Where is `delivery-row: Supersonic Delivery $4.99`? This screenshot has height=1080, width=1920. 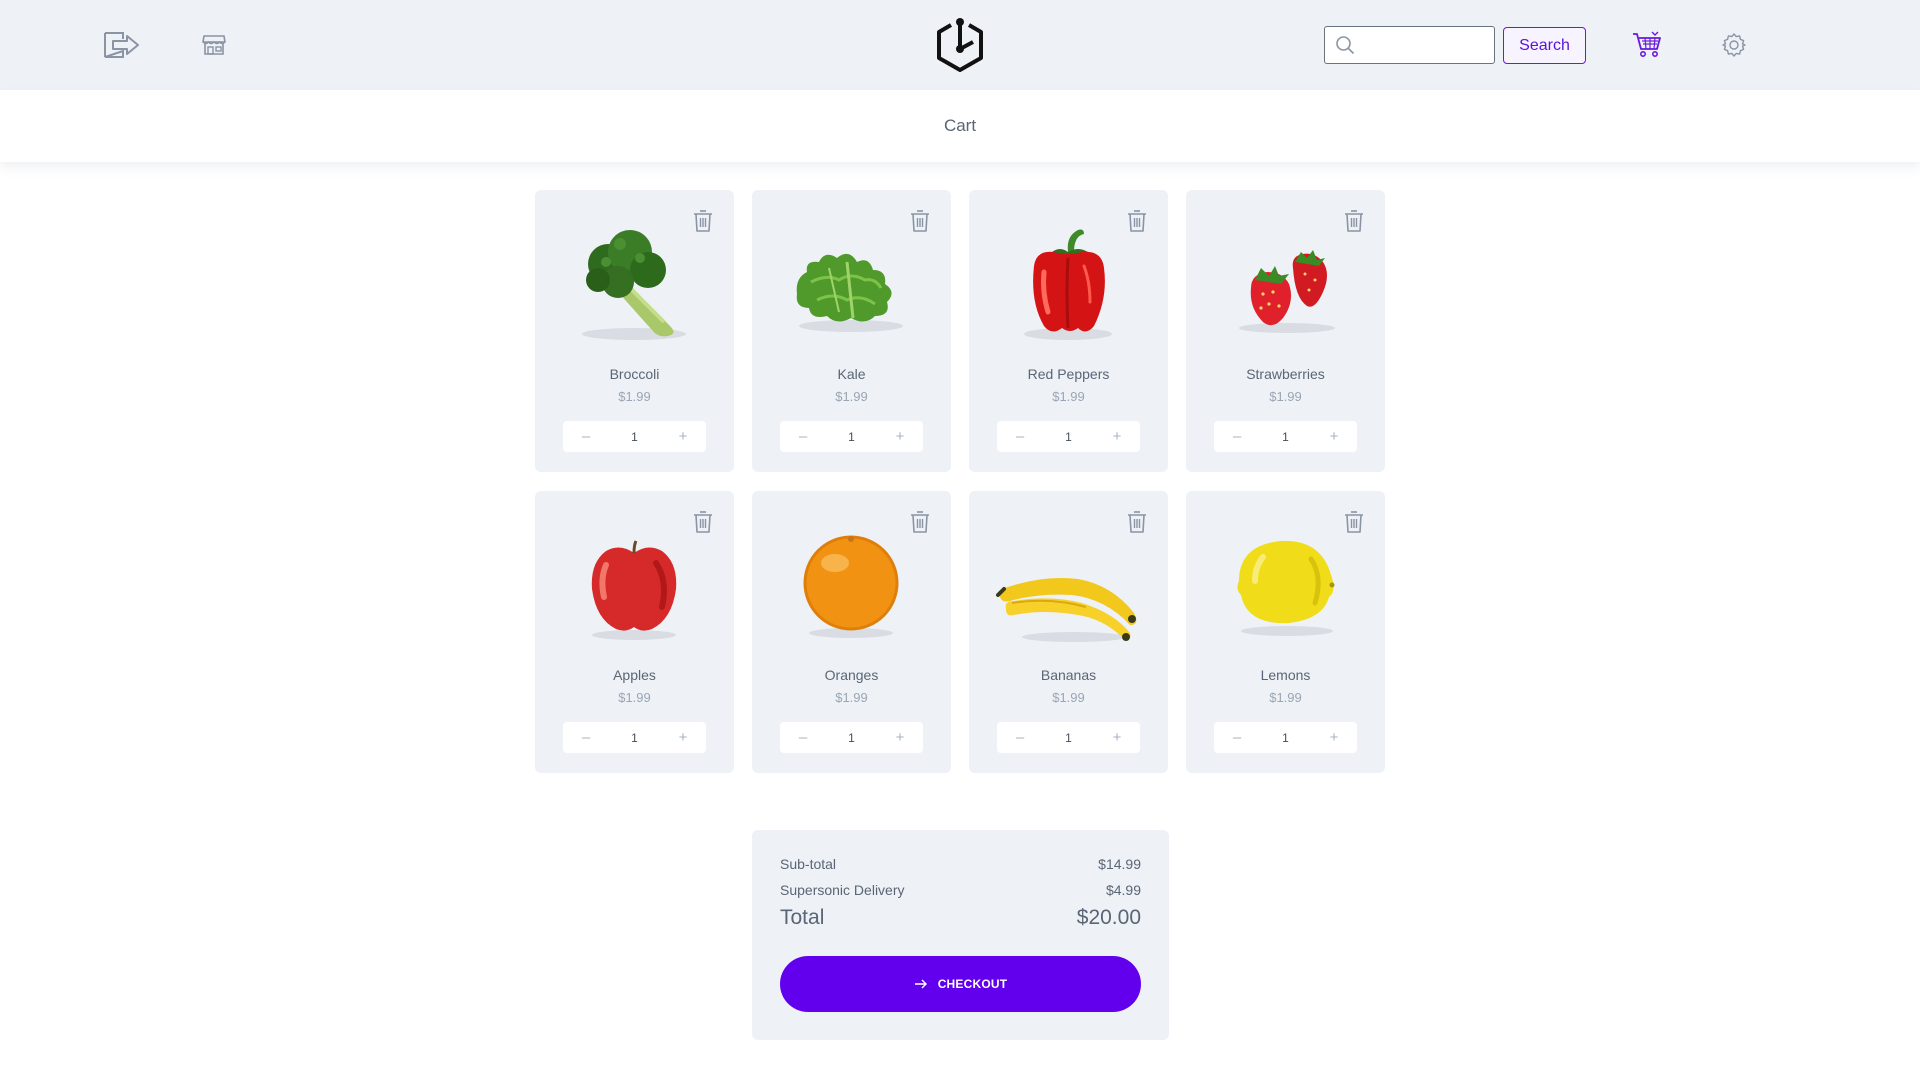 delivery-row: Supersonic Delivery $4.99 is located at coordinates (960, 890).